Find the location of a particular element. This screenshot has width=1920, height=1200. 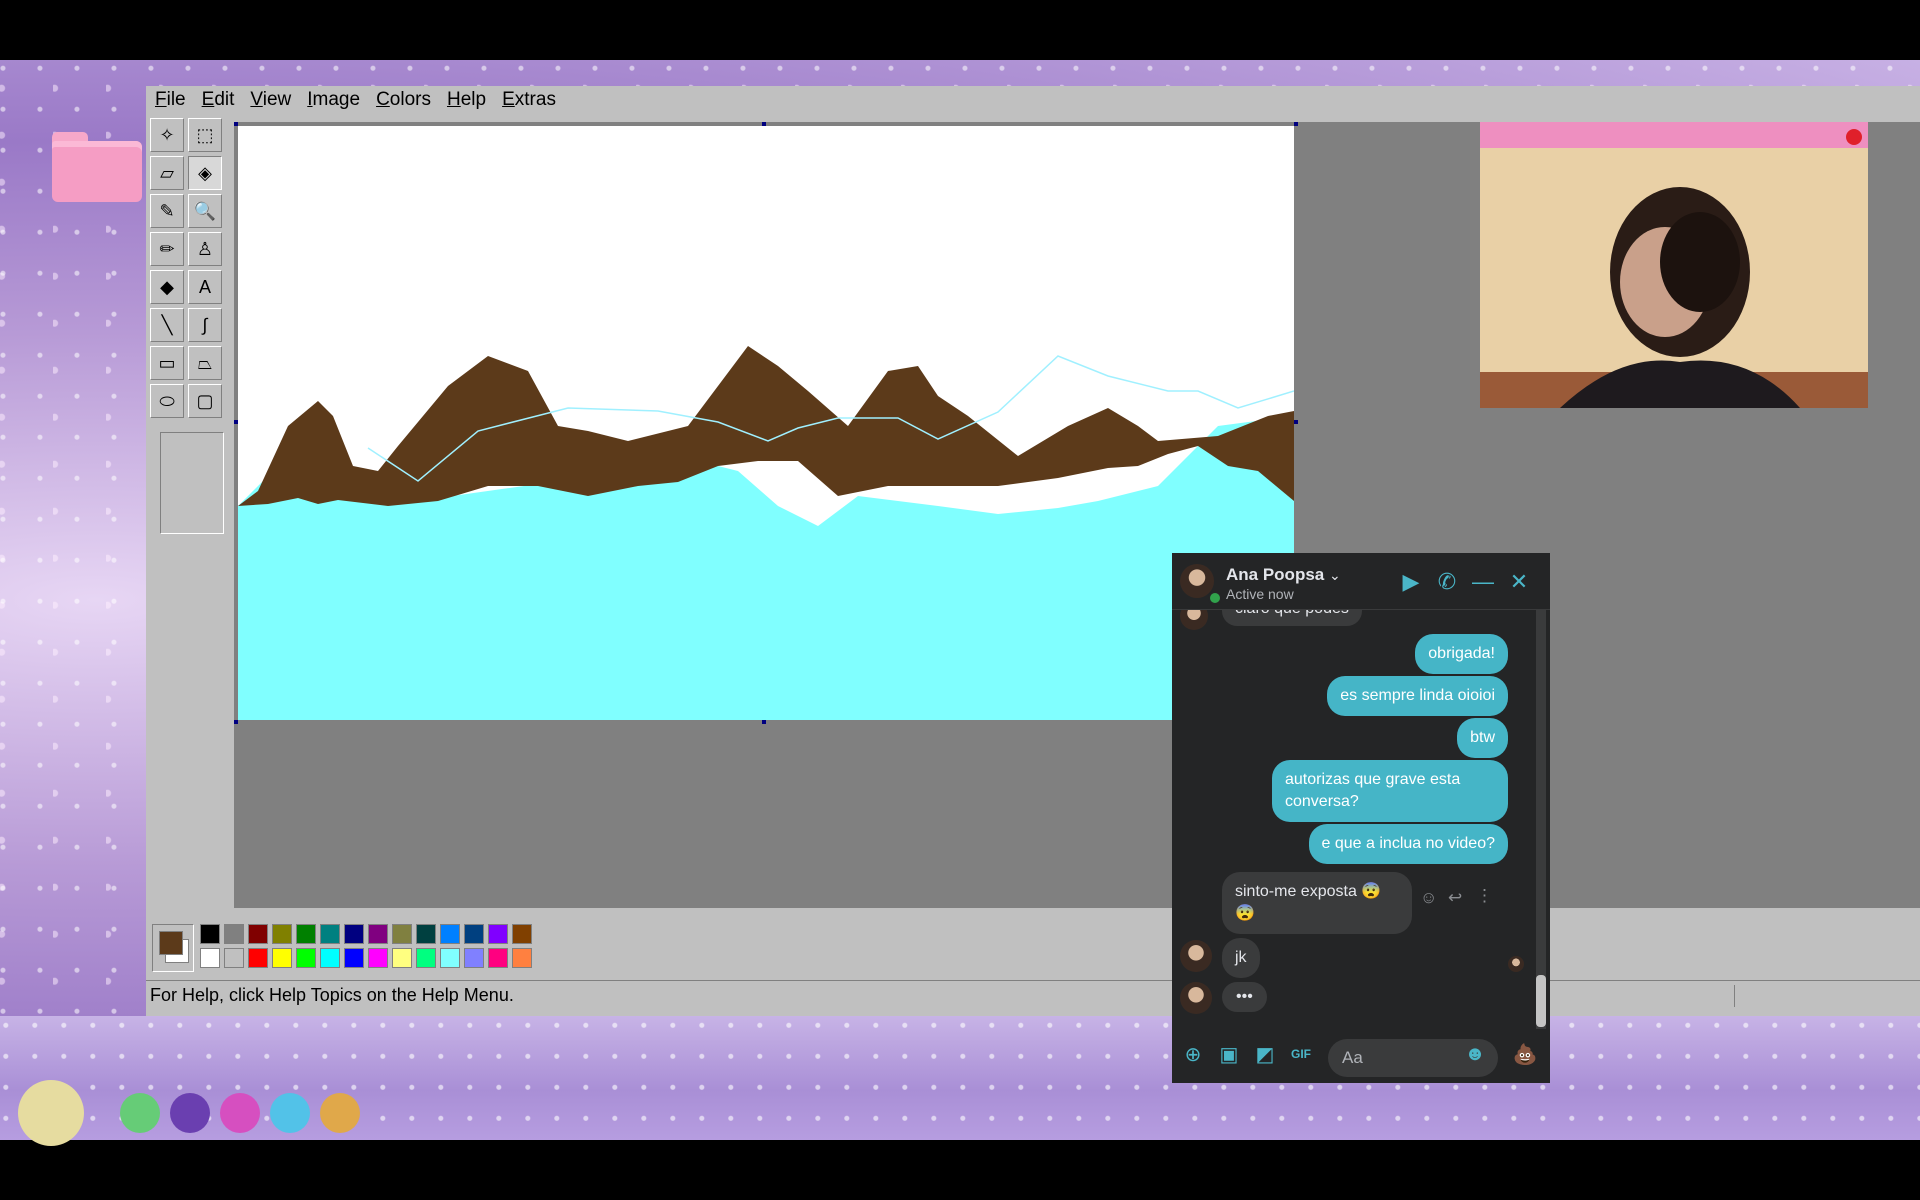

menu-image: Image is located at coordinates (333, 100).